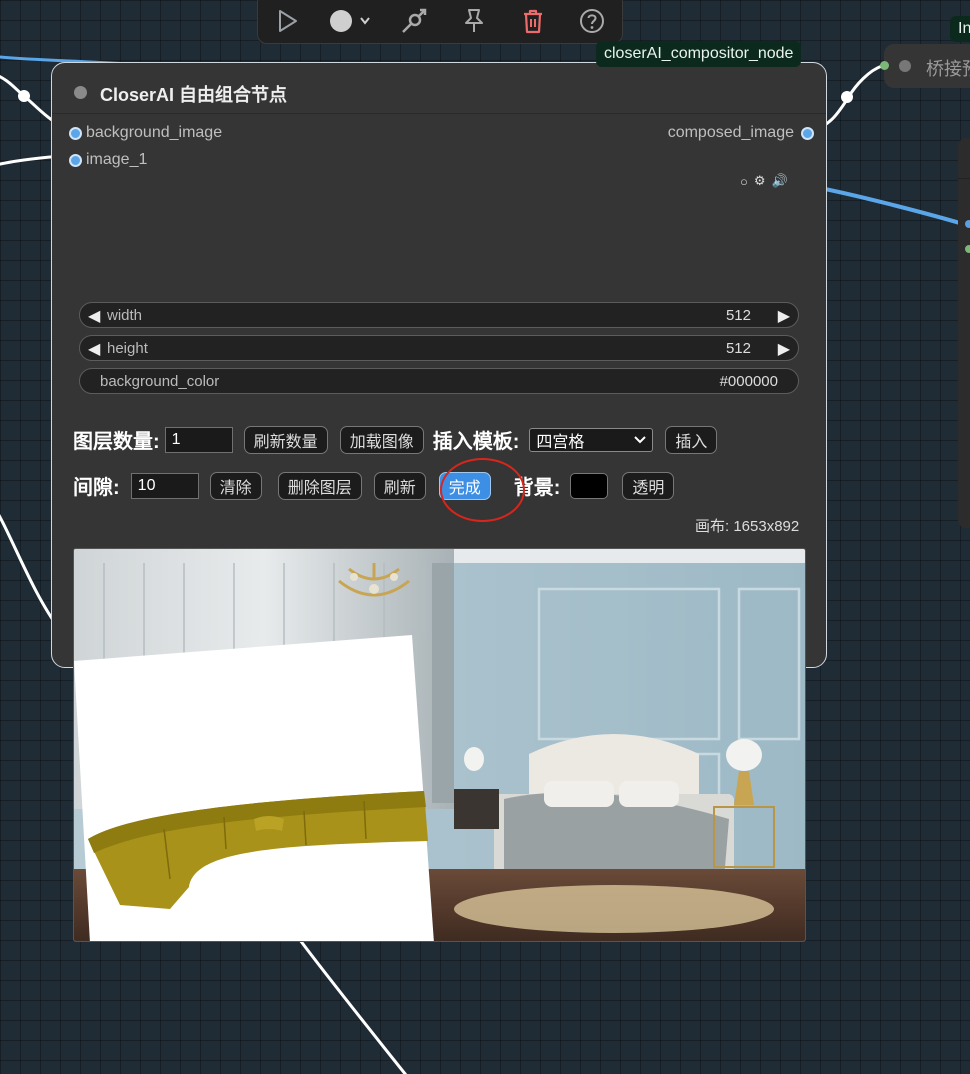 The image size is (970, 1074). I want to click on color-button, so click(351, 21).